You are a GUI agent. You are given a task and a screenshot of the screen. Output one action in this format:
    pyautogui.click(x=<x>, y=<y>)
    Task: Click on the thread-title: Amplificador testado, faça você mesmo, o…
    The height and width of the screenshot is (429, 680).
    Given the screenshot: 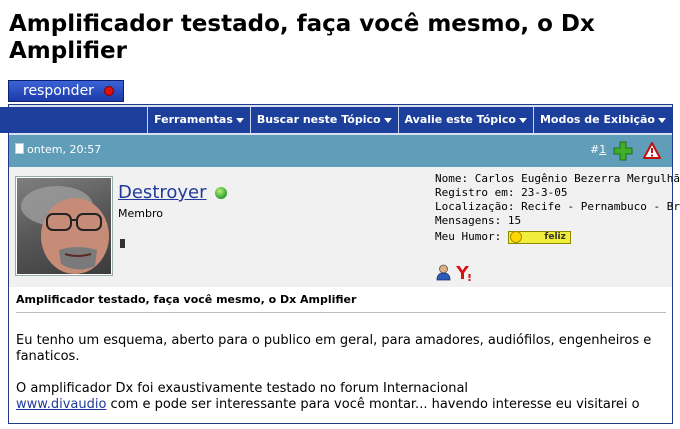 What is the action you would take?
    pyautogui.click(x=302, y=37)
    